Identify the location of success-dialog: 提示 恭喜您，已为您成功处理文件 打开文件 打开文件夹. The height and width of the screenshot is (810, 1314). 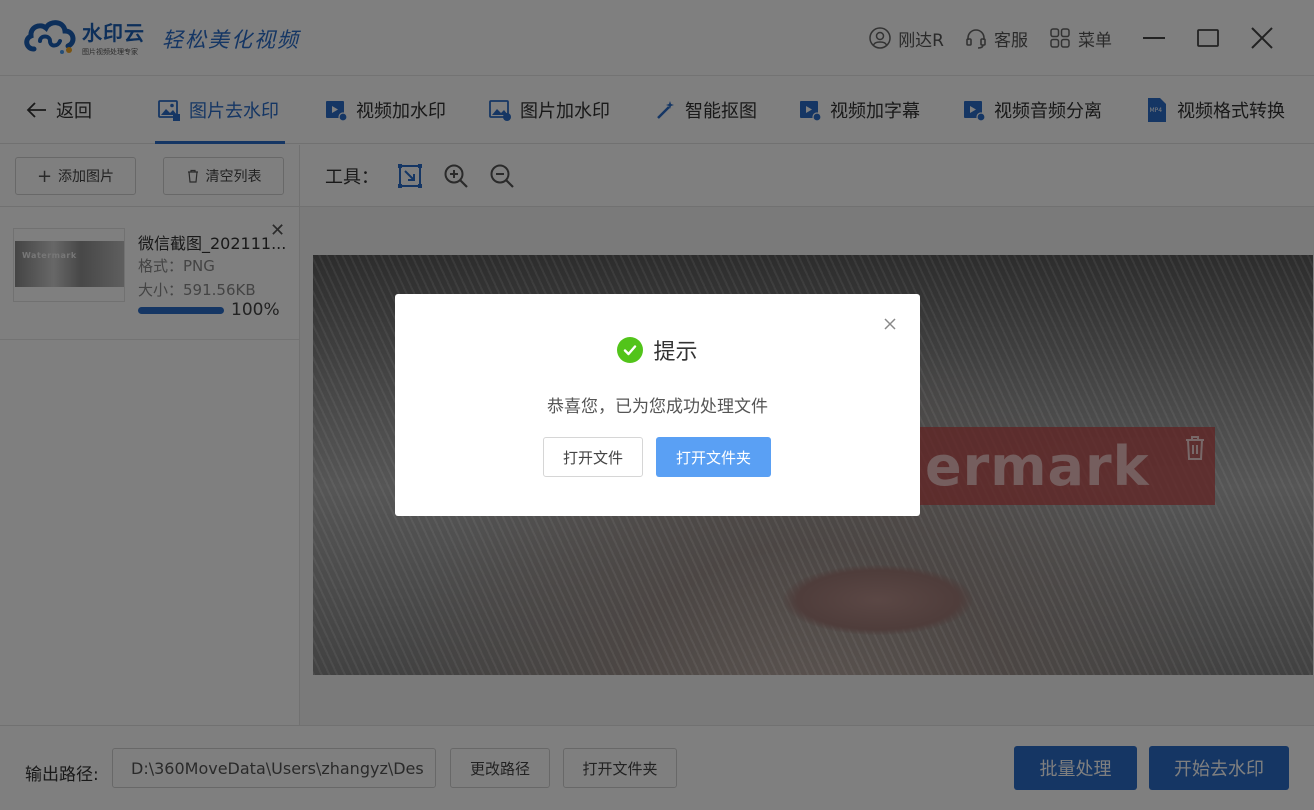
(657, 405).